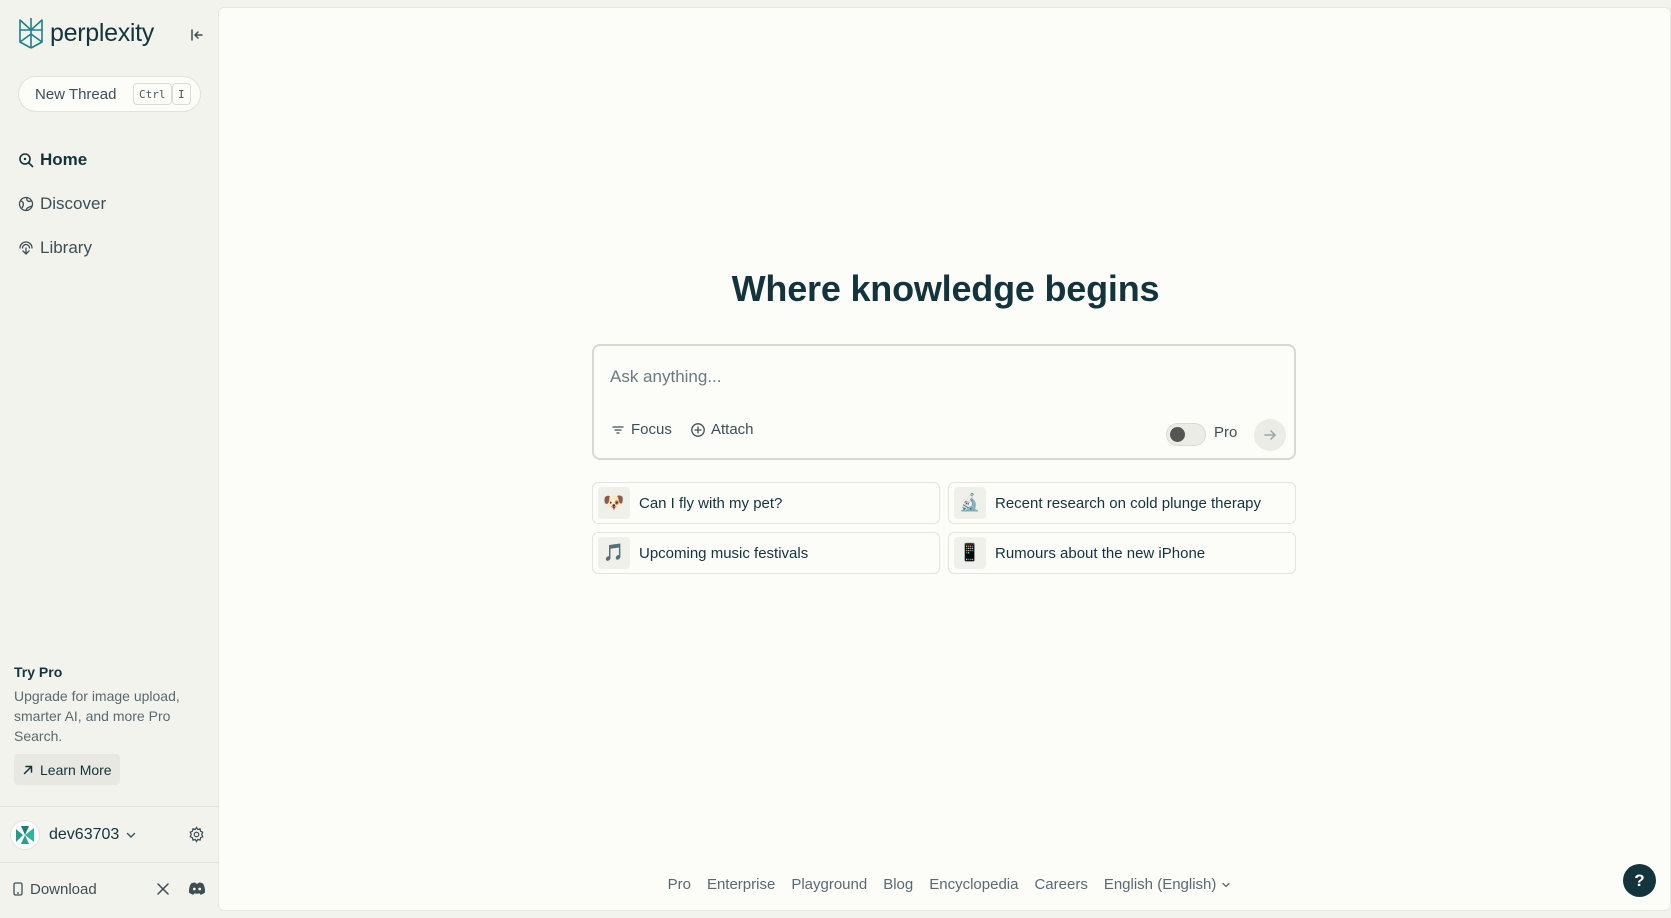 The height and width of the screenshot is (918, 1671). I want to click on language-selector: English (English), so click(1168, 884).